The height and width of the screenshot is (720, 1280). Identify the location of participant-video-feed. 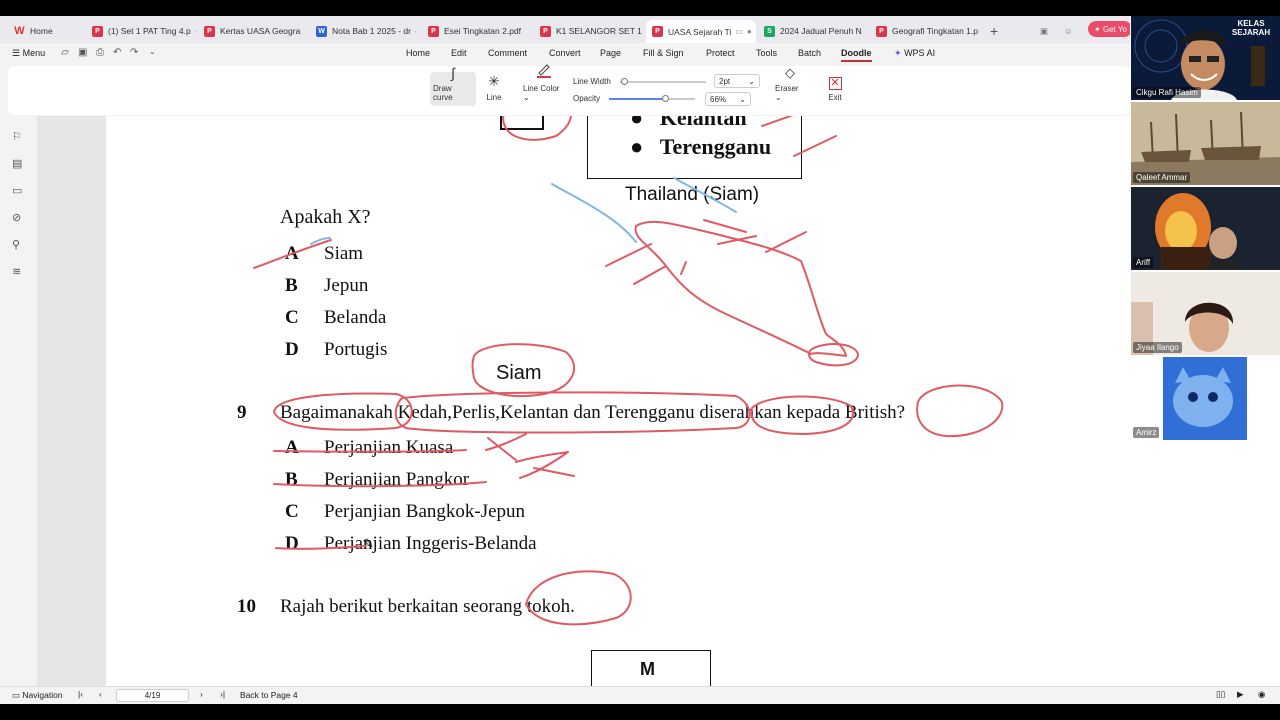
(1205, 228).